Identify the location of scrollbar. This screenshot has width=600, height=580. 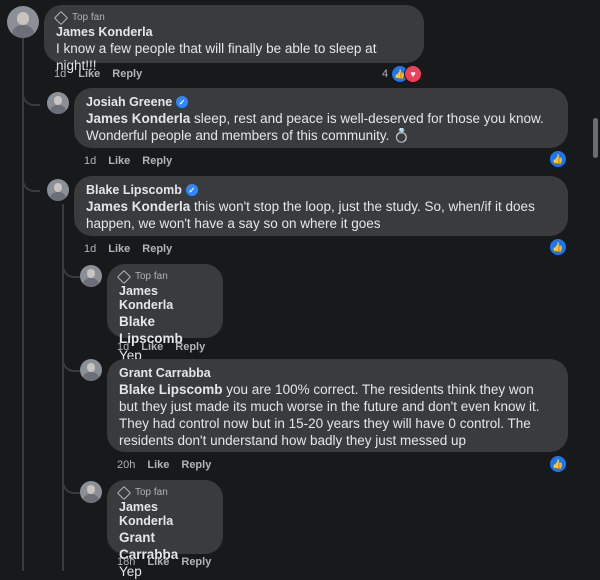
(595, 138).